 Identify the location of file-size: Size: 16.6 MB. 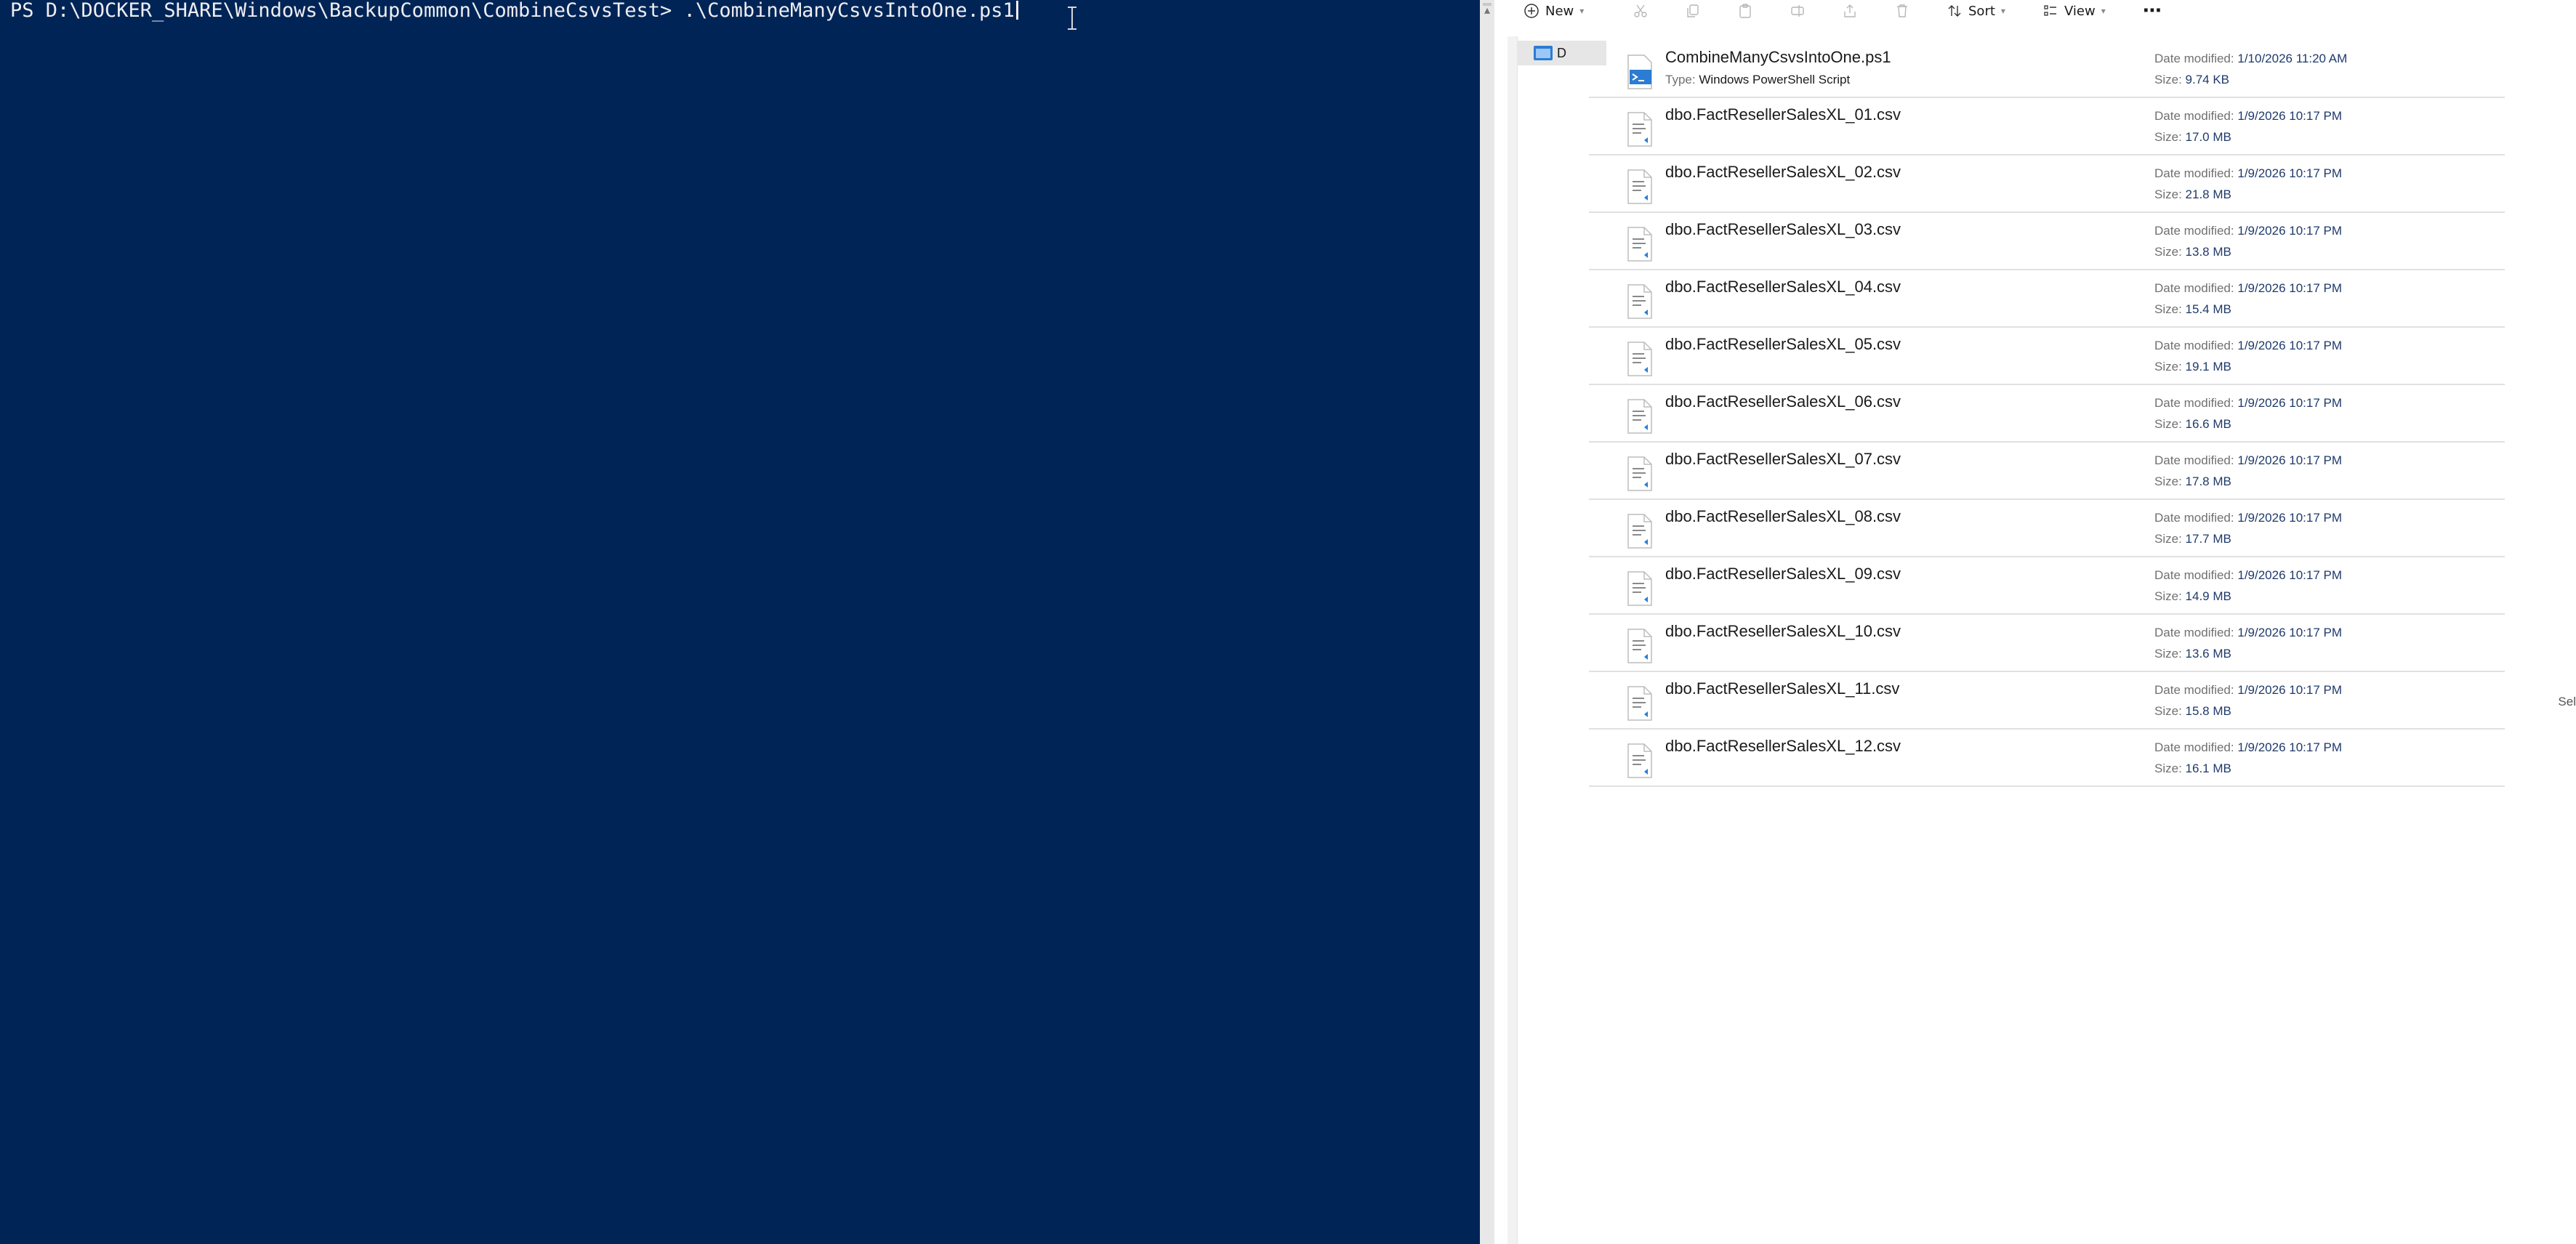
(2192, 424).